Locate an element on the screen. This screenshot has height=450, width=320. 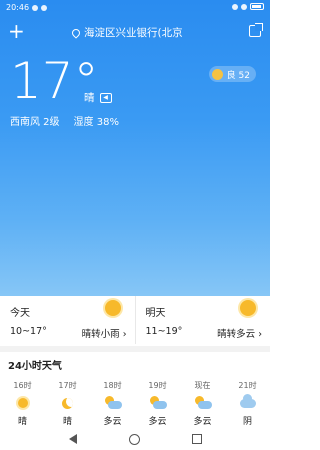
cloud-icon is located at coordinates (248, 402).